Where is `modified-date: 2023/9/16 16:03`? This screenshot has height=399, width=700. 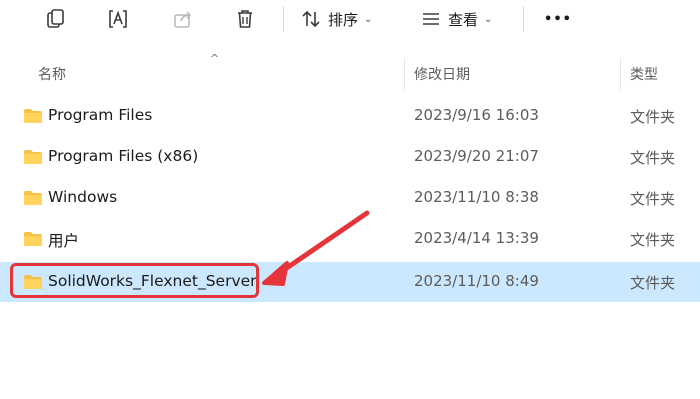 modified-date: 2023/9/16 16:03 is located at coordinates (476, 115).